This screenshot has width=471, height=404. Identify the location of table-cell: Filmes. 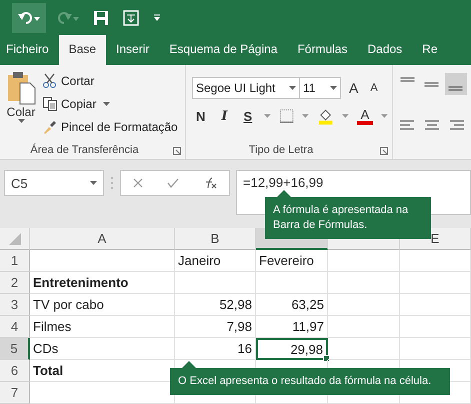
(102, 327).